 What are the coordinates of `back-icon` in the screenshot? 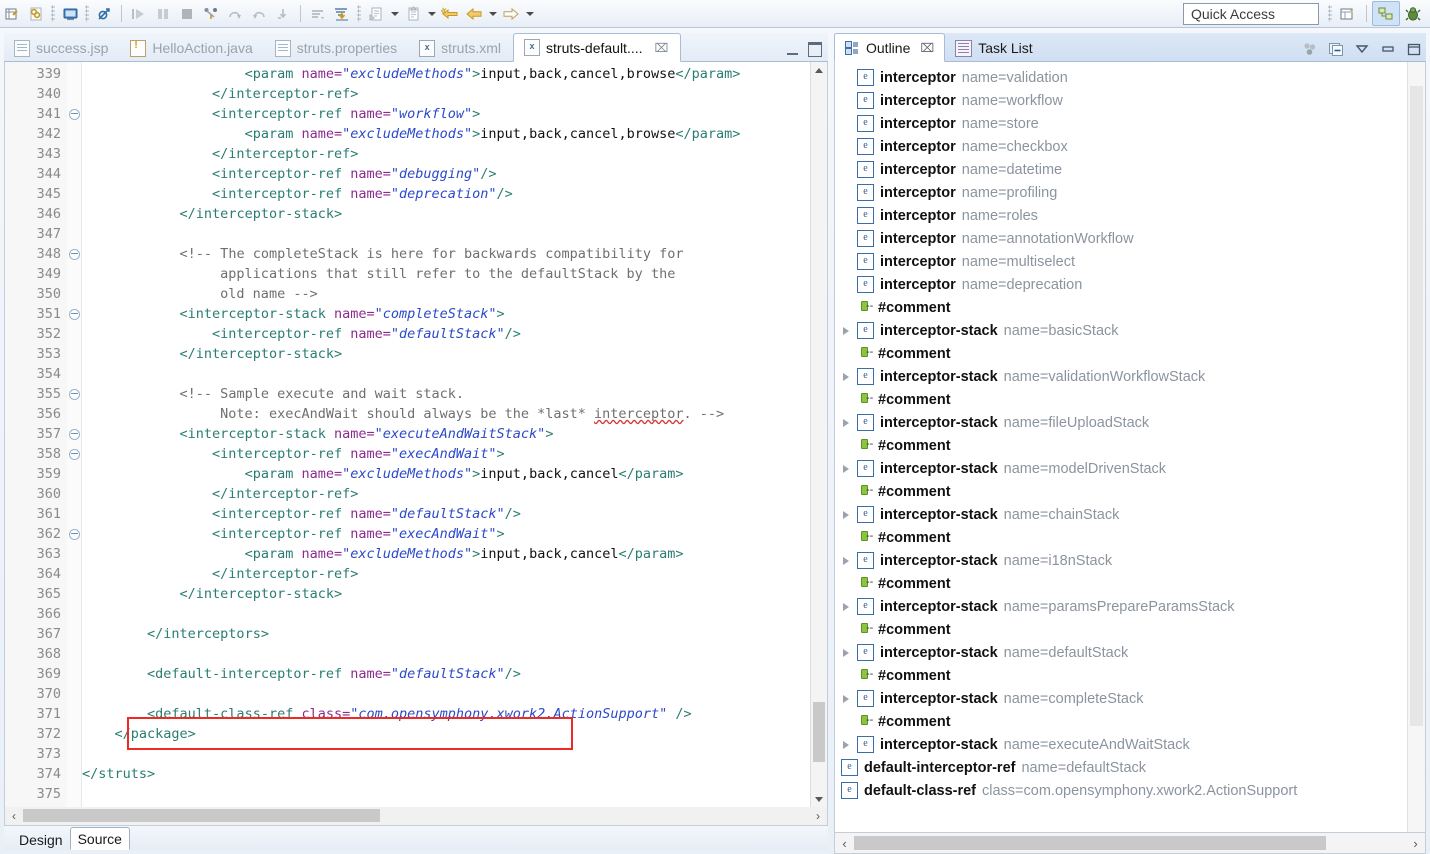 It's located at (474, 14).